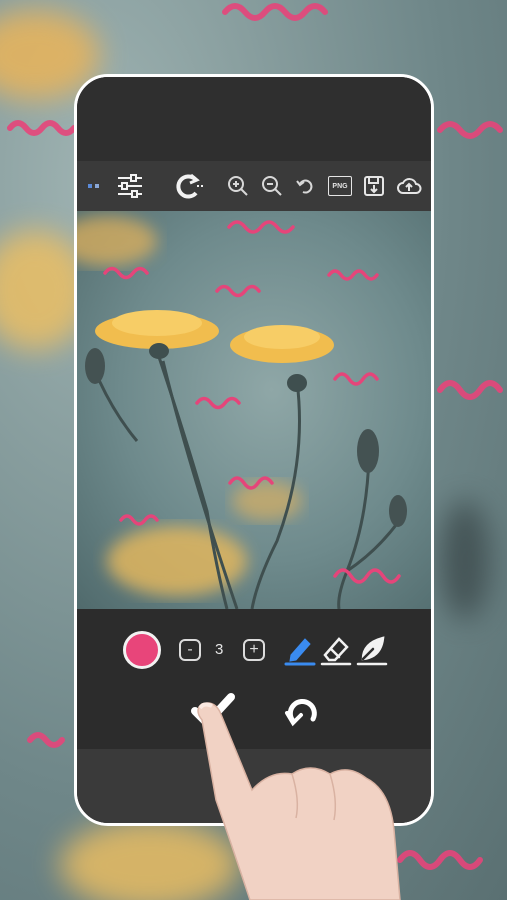 Image resolution: width=507 pixels, height=900 pixels. What do you see at coordinates (336, 650) in the screenshot?
I see `eraser-icon` at bounding box center [336, 650].